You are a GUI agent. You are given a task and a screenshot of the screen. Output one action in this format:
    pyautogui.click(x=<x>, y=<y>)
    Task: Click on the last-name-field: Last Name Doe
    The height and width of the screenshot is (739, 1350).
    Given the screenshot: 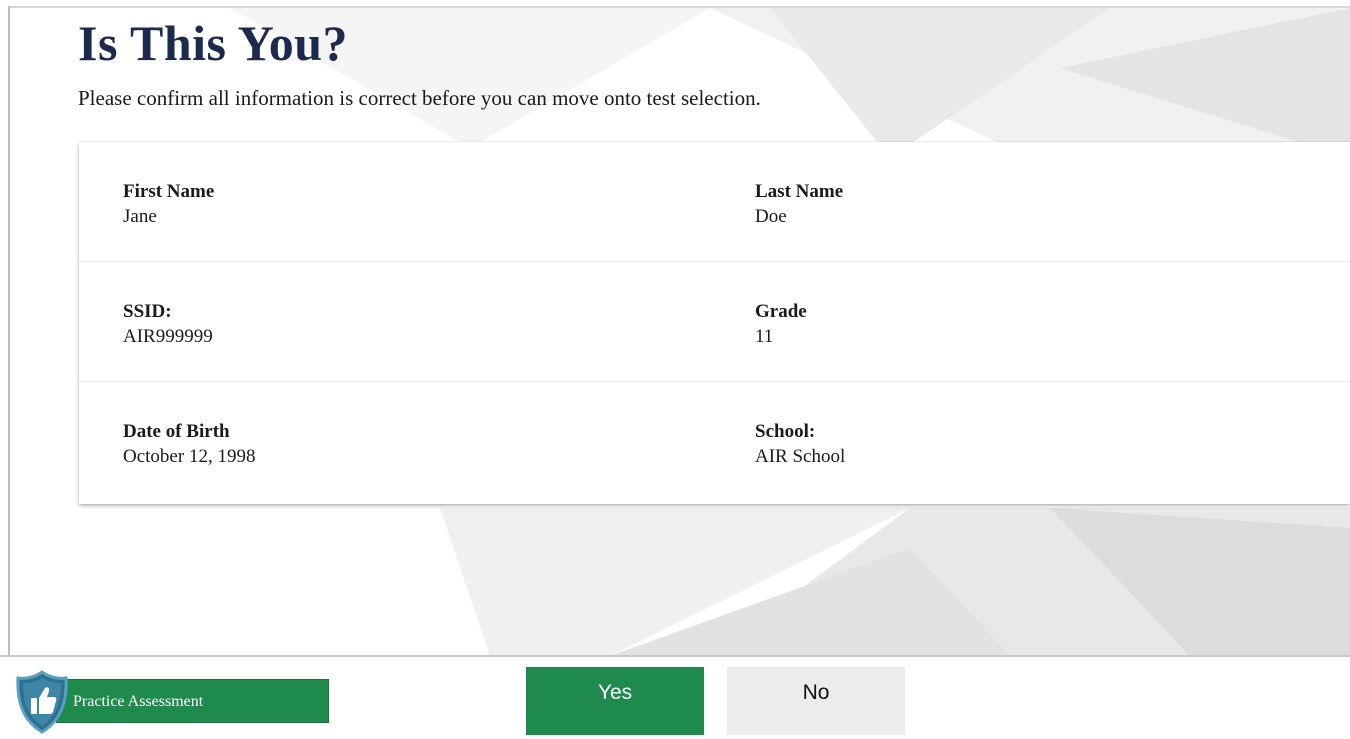 What is the action you would take?
    pyautogui.click(x=799, y=205)
    